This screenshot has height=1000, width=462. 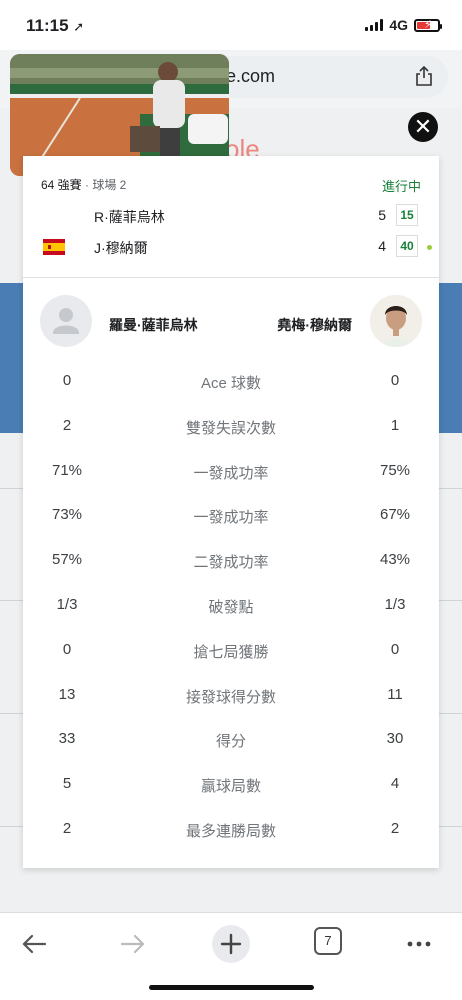 I want to click on court-text: · 球場 2, so click(x=104, y=185).